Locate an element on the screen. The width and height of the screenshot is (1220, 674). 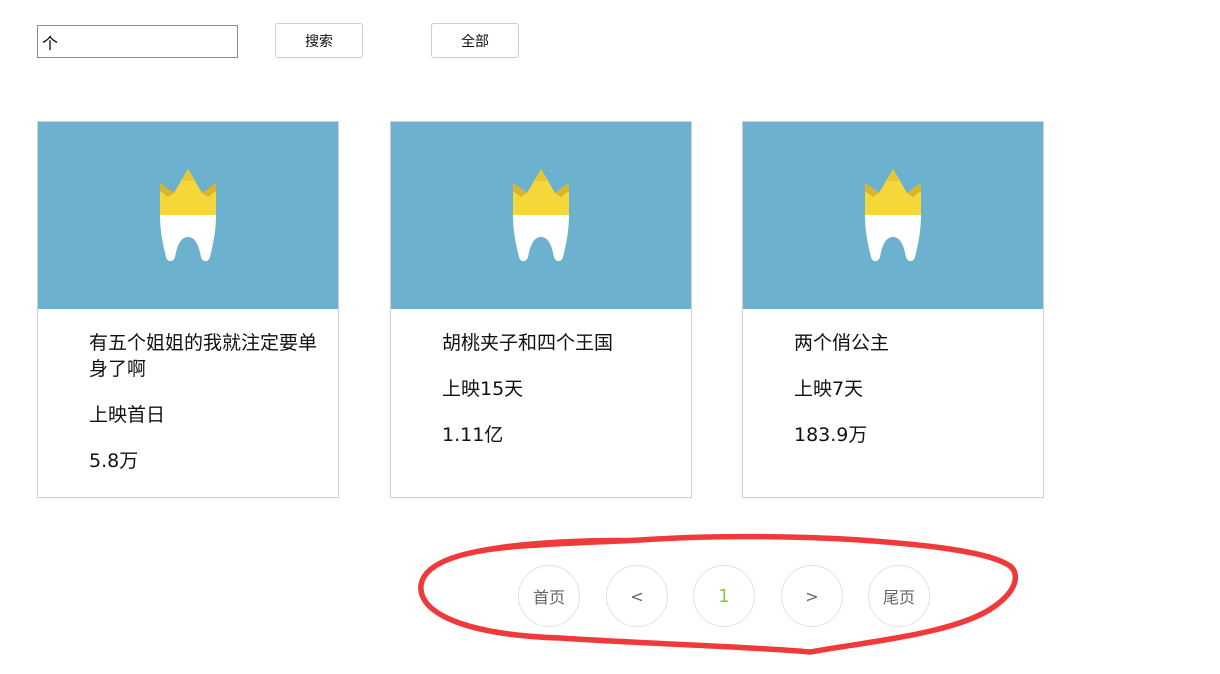
page-number-button: 1 is located at coordinates (724, 596).